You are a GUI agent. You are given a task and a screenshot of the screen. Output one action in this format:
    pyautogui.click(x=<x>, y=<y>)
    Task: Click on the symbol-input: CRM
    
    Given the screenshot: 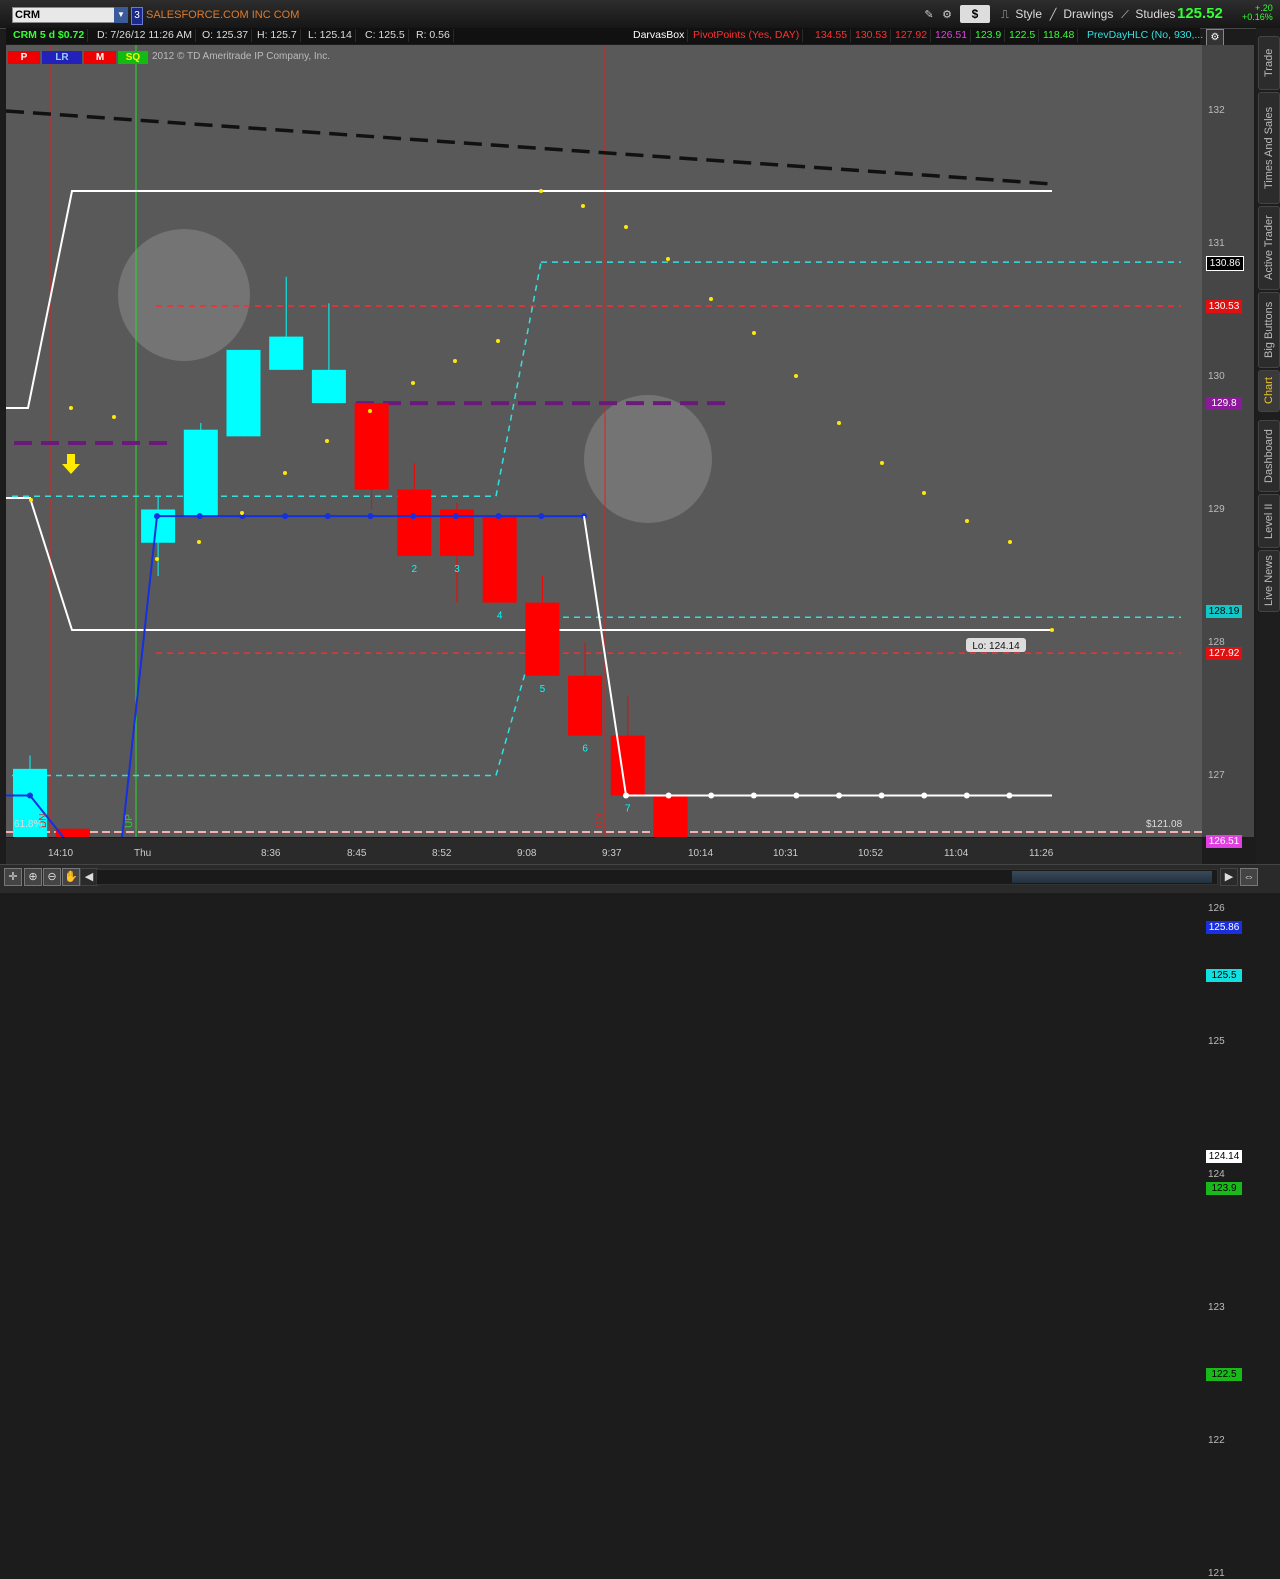 What is the action you would take?
    pyautogui.click(x=64, y=15)
    